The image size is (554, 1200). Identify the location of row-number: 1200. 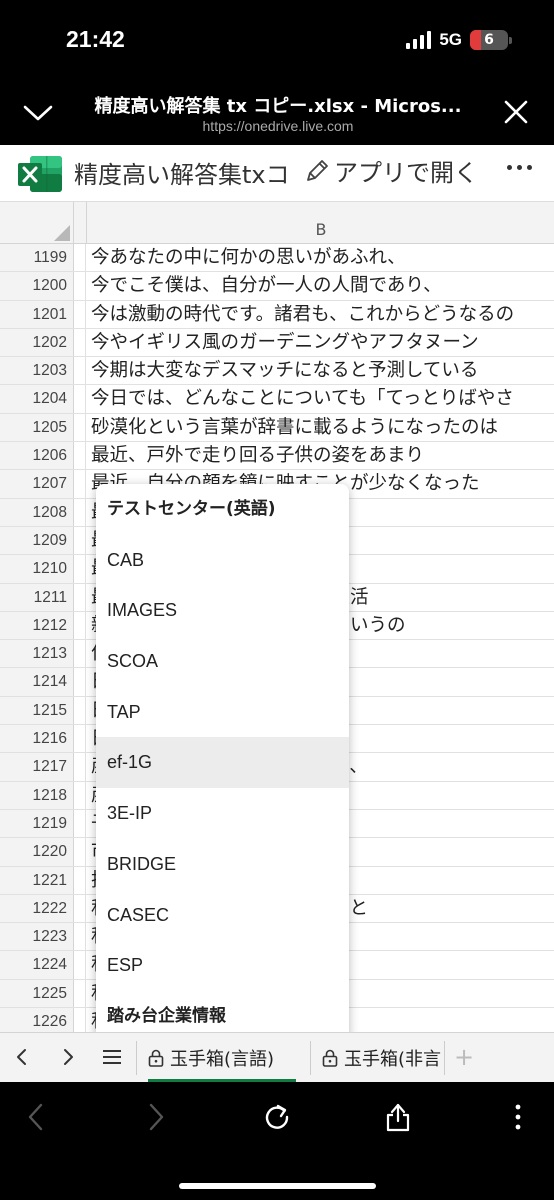
(37, 286).